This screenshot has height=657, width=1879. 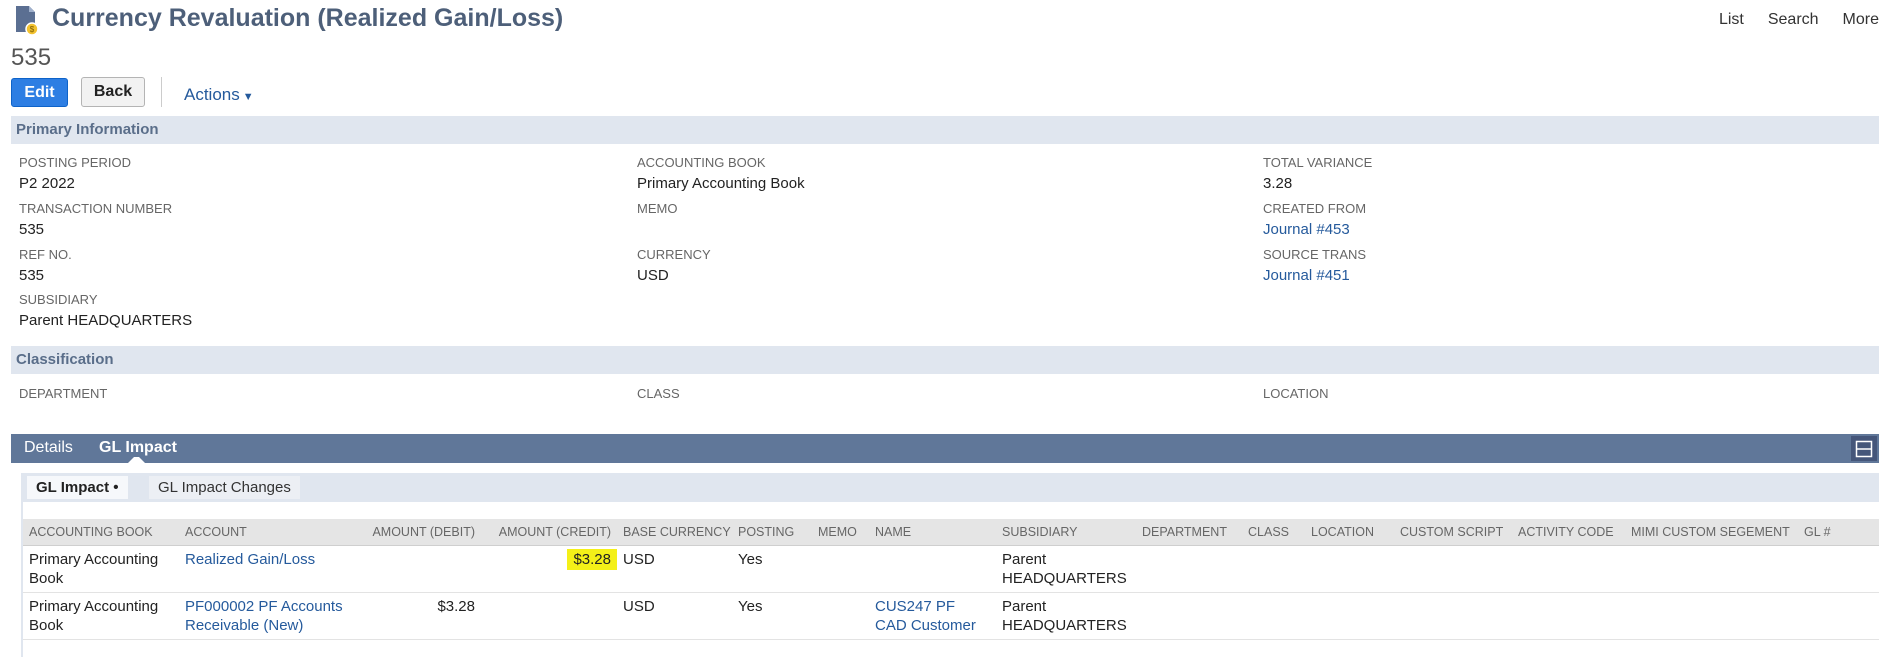 What do you see at coordinates (840, 532) in the screenshot?
I see `col-header: MEMO` at bounding box center [840, 532].